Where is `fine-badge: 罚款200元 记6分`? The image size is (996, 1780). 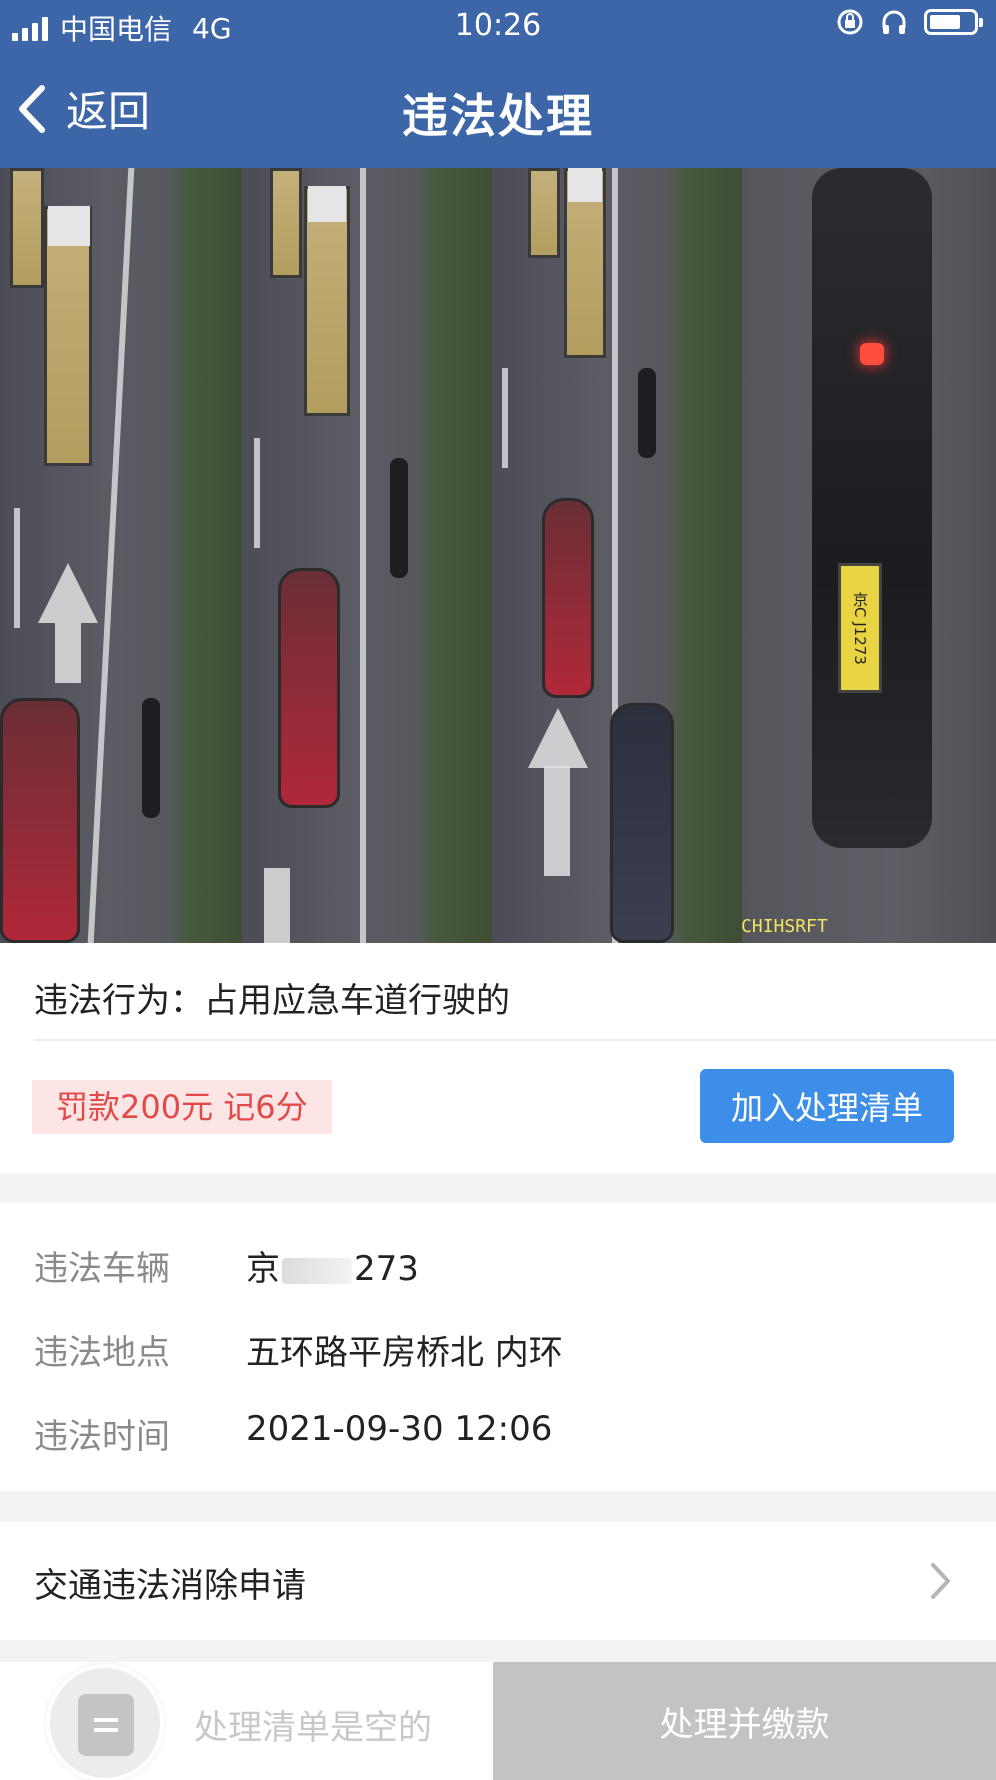 fine-badge: 罚款200元 记6分 is located at coordinates (182, 1107).